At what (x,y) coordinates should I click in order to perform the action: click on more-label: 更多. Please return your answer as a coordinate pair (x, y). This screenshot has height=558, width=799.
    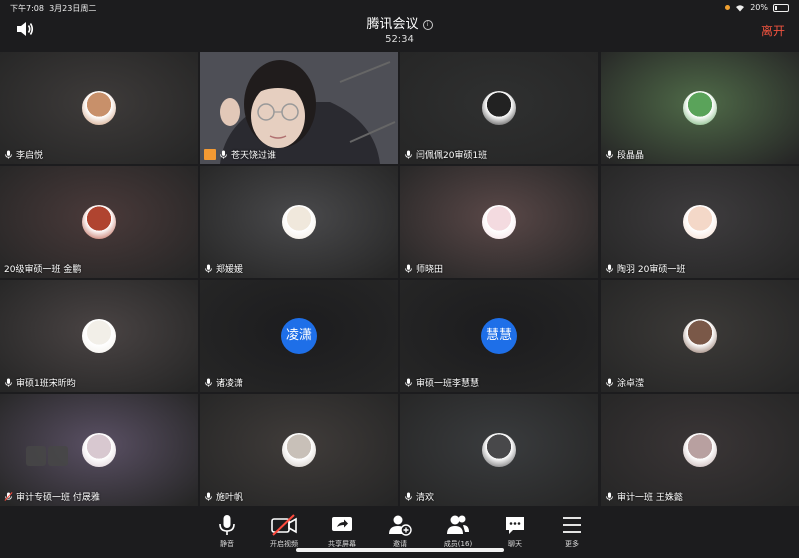
    Looking at the image, I should click on (572, 544).